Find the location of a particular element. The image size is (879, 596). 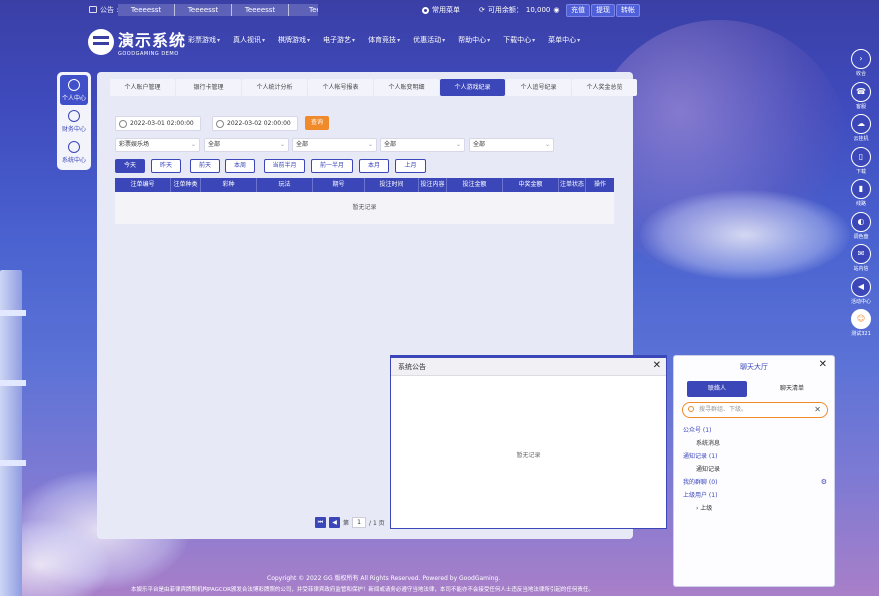

nav-item-sports: 体育竞技▾ is located at coordinates (384, 40).